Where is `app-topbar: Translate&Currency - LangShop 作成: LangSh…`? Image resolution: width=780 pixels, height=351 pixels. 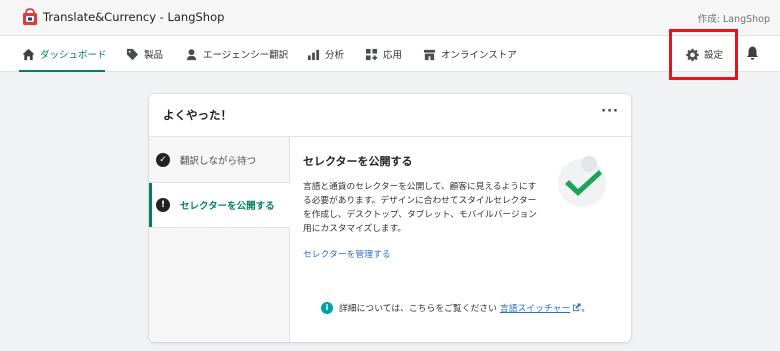
app-topbar: Translate&Currency - LangShop 作成: LangSh… is located at coordinates (390, 18).